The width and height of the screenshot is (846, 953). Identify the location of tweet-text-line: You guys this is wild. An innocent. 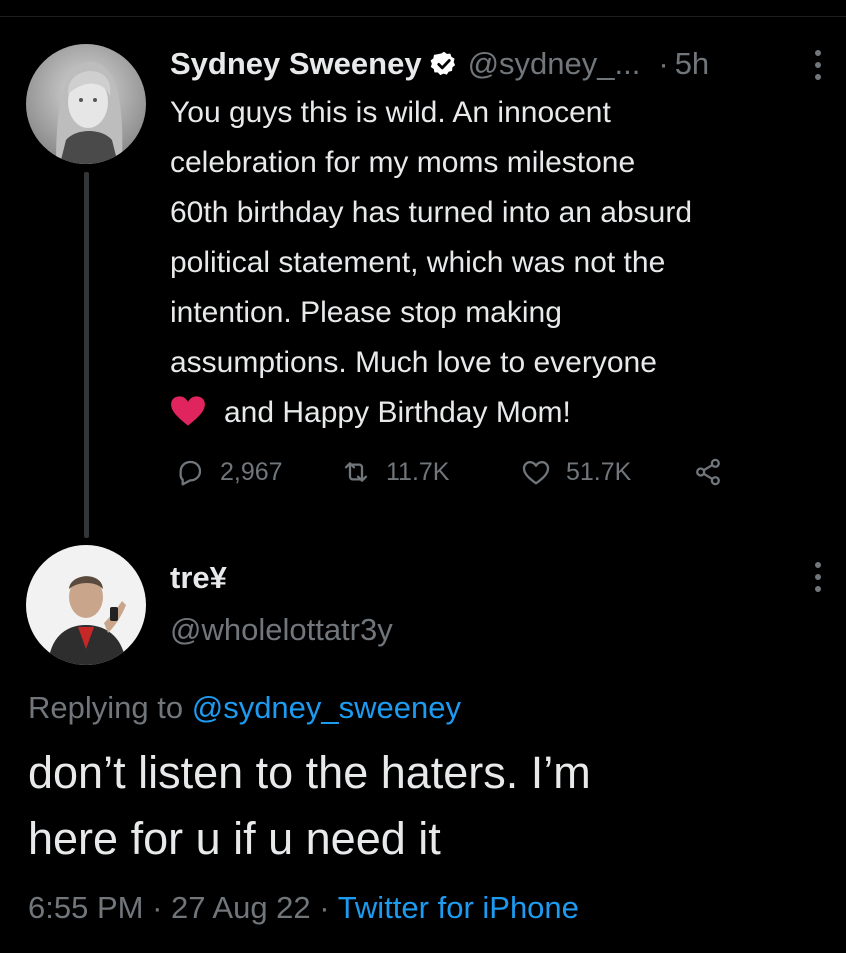
(390, 112).